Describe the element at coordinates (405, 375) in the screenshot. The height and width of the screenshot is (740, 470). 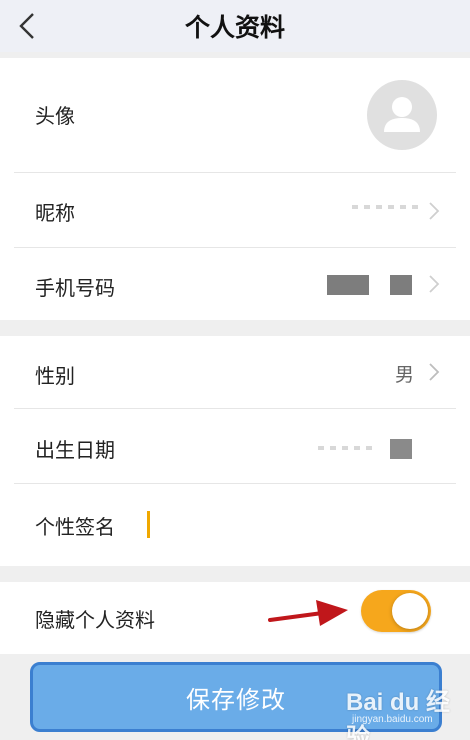
I see `gender-value: 男` at that location.